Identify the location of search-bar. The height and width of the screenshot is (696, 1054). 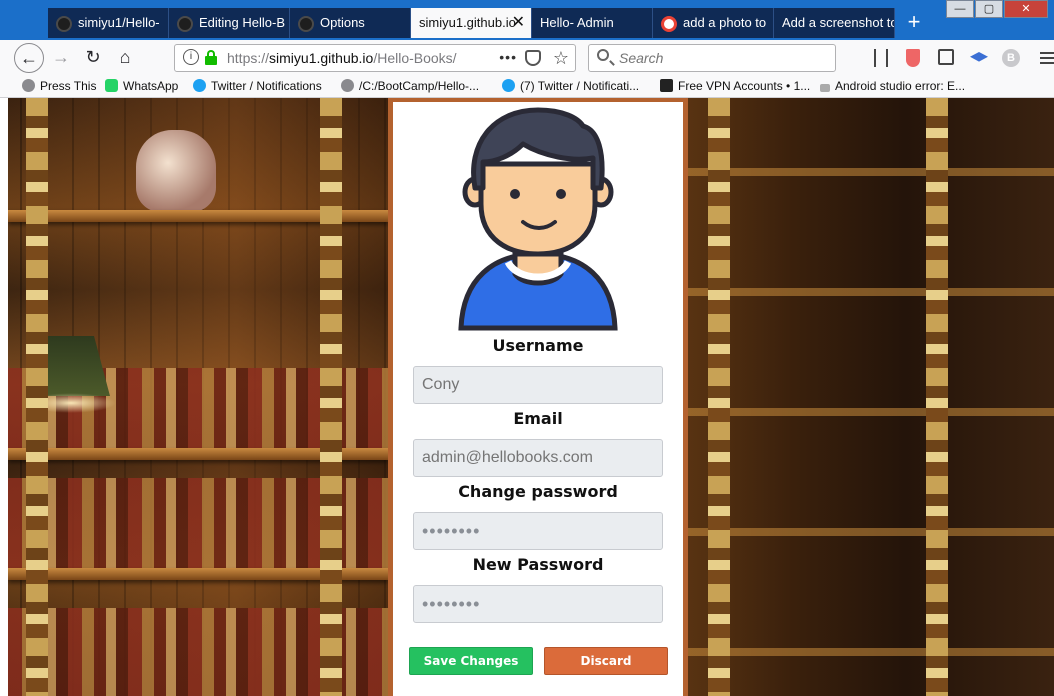
(712, 58).